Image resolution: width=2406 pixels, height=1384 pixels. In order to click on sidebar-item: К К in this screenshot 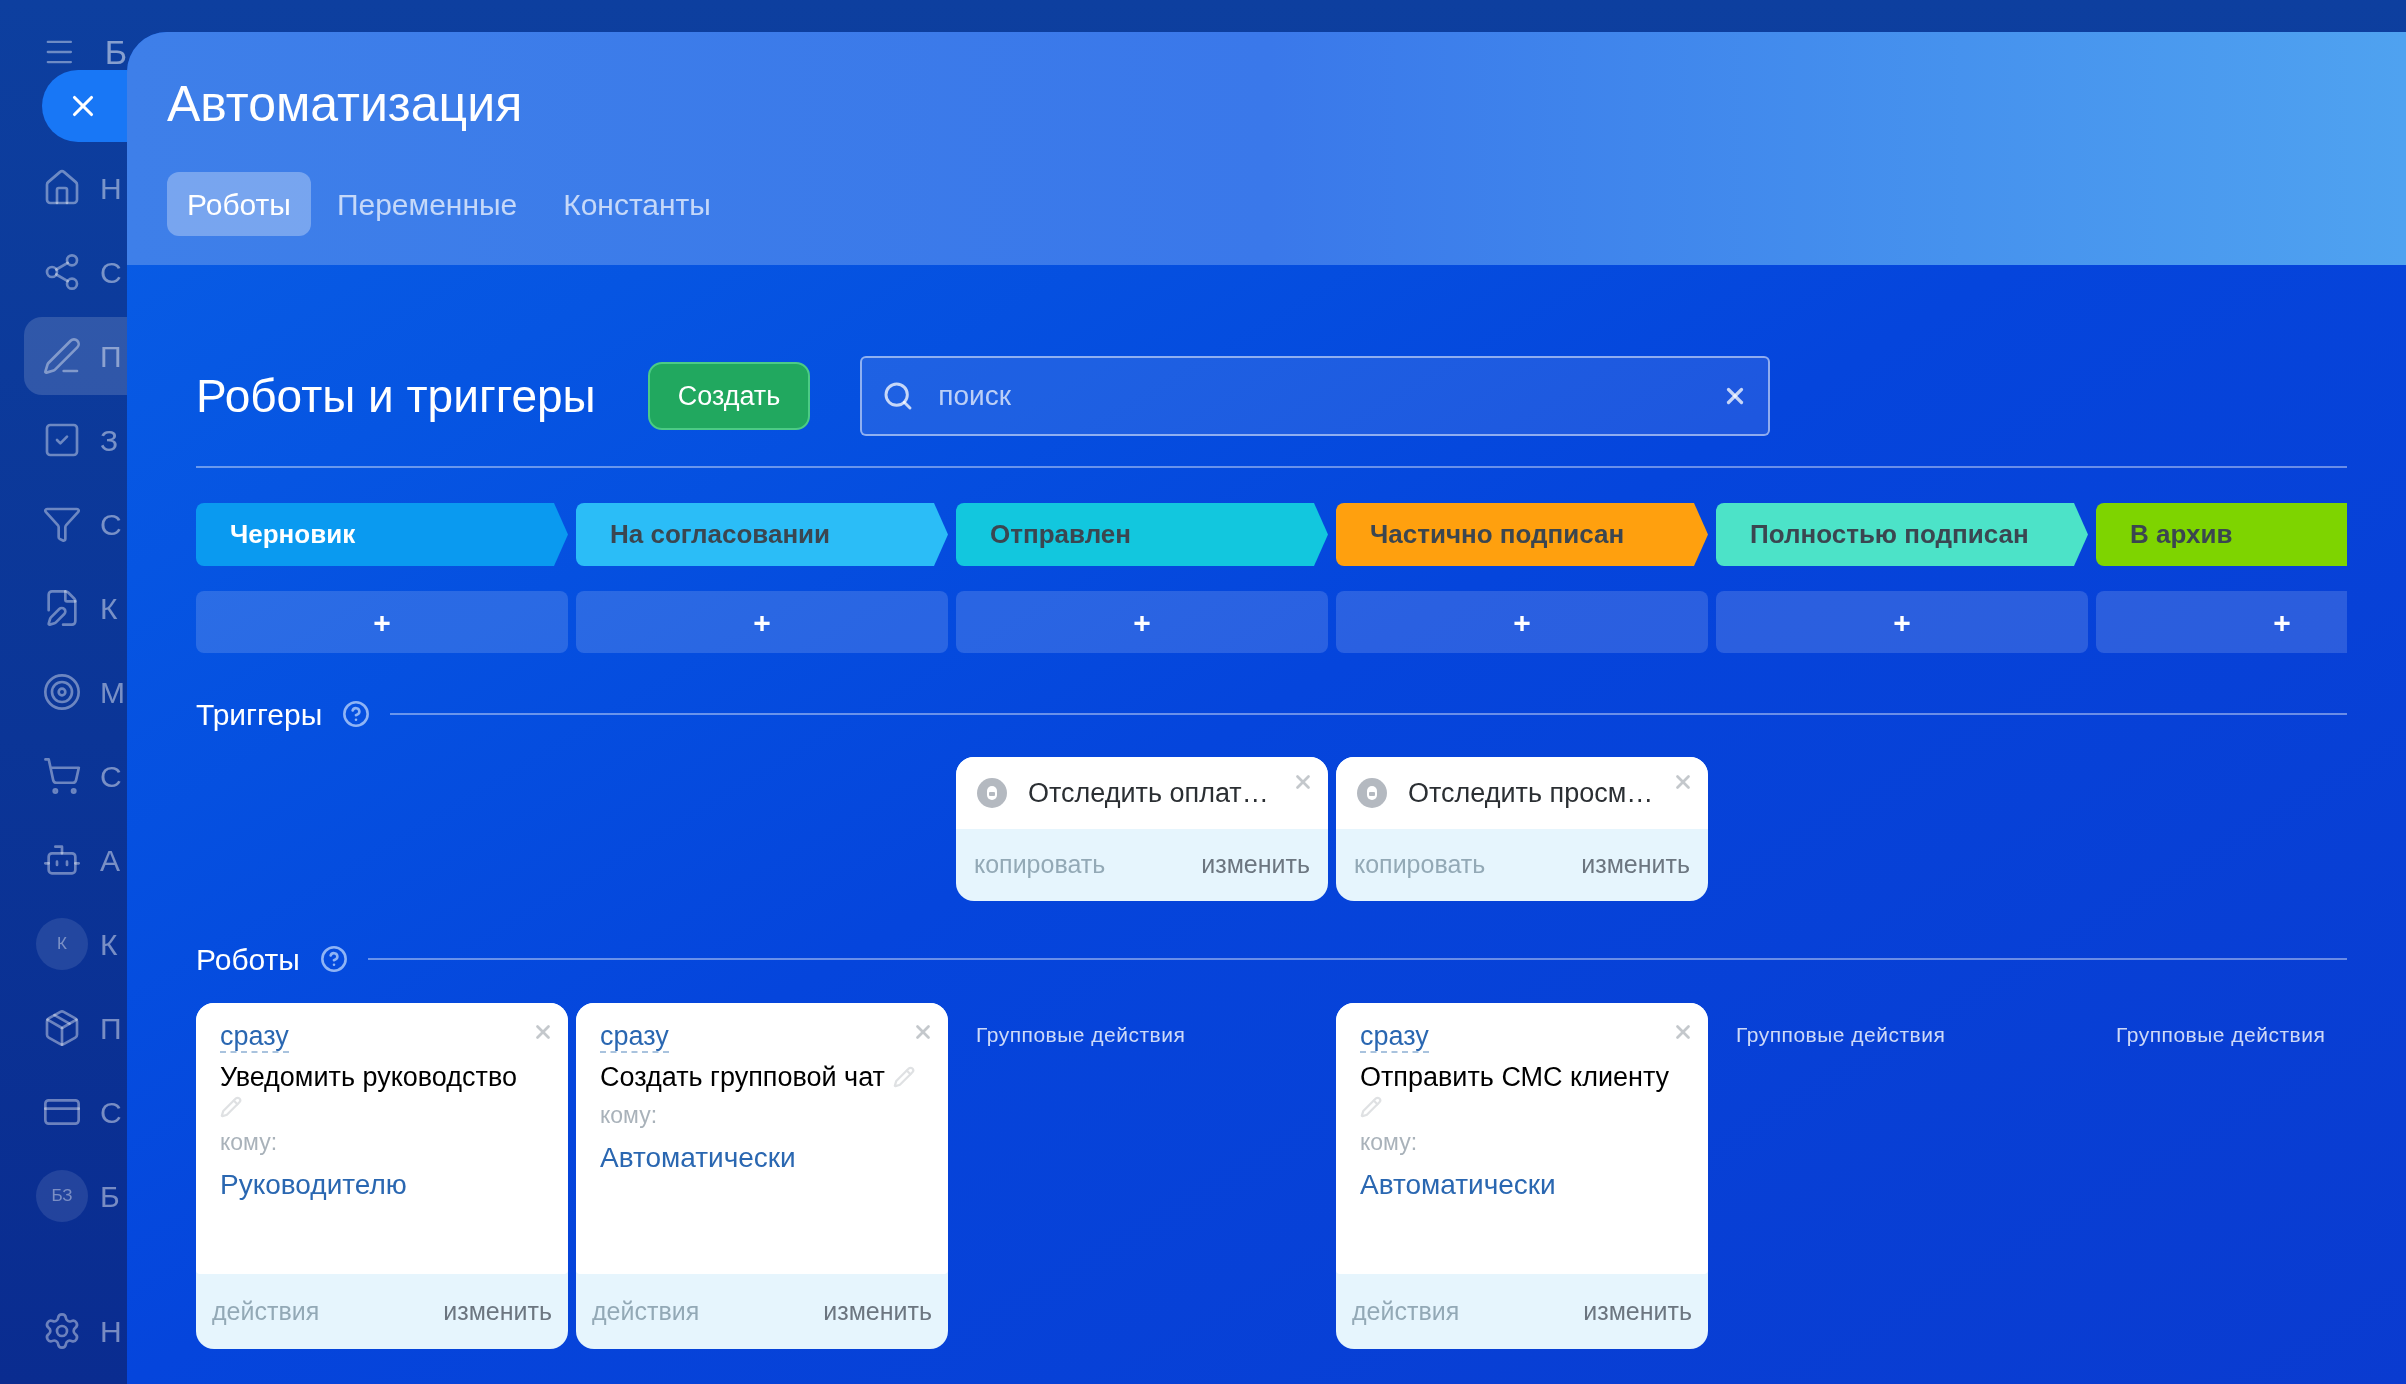, I will do `click(75, 944)`.